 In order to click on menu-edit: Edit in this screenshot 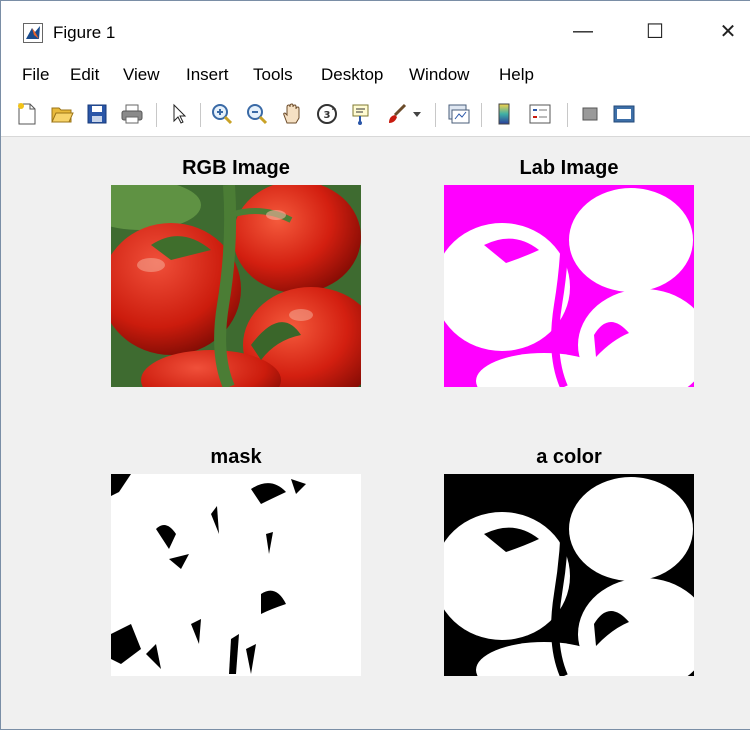, I will do `click(84, 75)`.